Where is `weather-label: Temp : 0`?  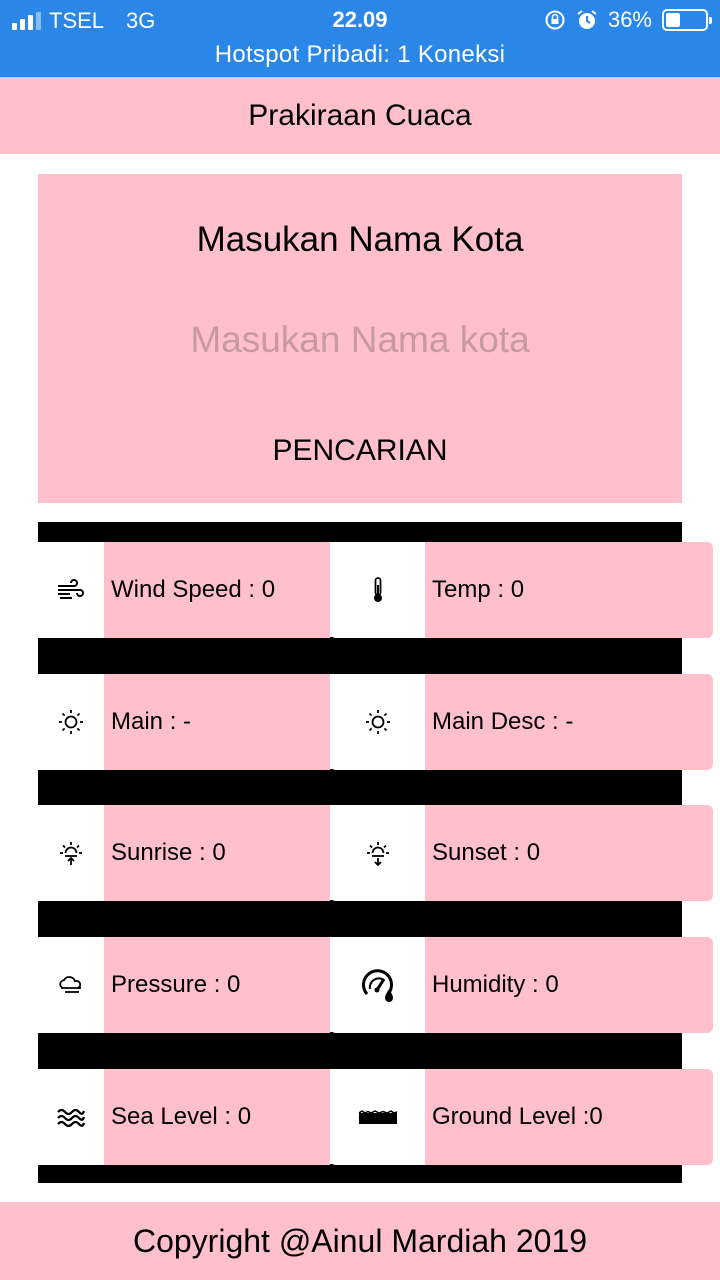
weather-label: Temp : 0 is located at coordinates (569, 590).